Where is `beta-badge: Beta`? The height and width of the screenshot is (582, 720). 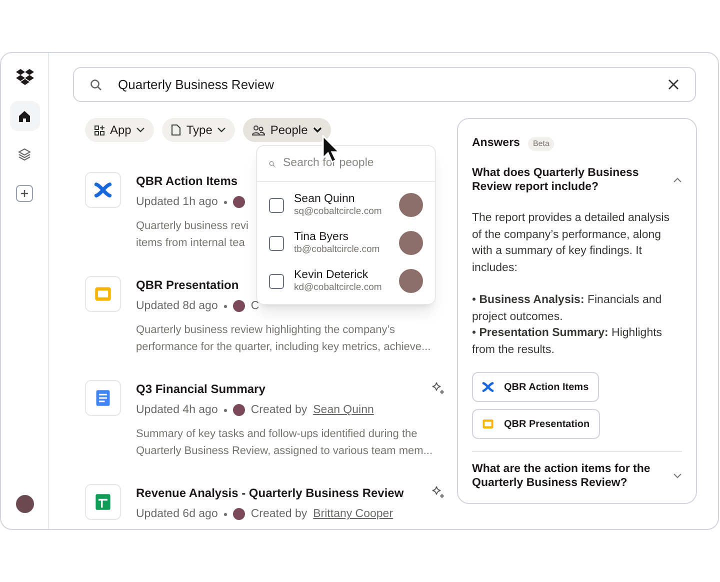 beta-badge: Beta is located at coordinates (541, 143).